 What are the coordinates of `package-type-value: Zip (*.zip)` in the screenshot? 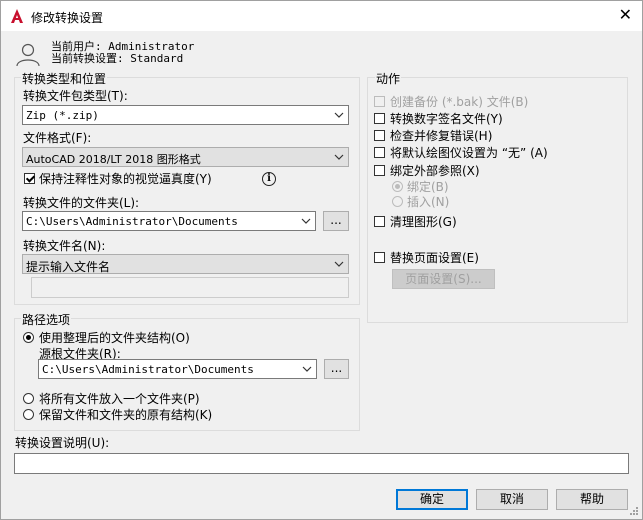 It's located at (62, 115).